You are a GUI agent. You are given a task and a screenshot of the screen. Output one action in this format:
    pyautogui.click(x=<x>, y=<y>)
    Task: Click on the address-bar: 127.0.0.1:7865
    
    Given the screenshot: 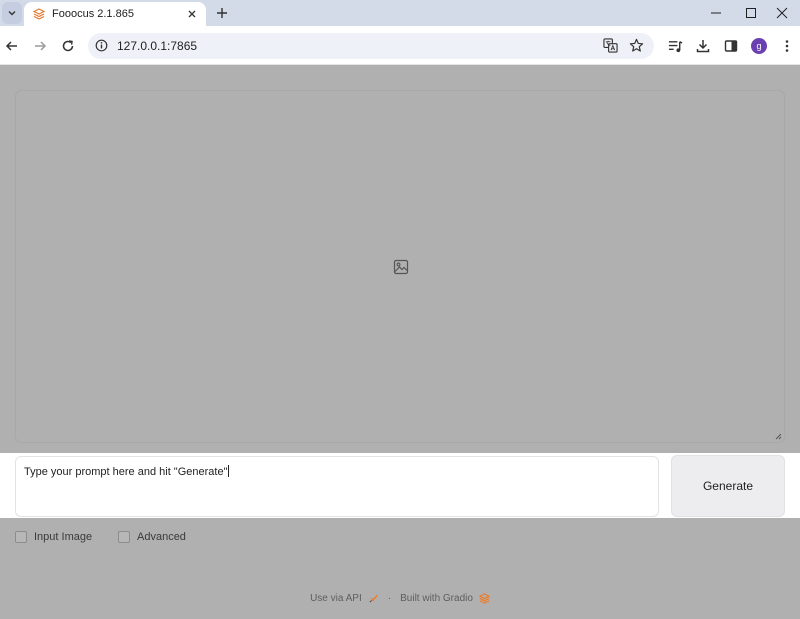 What is the action you would take?
    pyautogui.click(x=371, y=46)
    